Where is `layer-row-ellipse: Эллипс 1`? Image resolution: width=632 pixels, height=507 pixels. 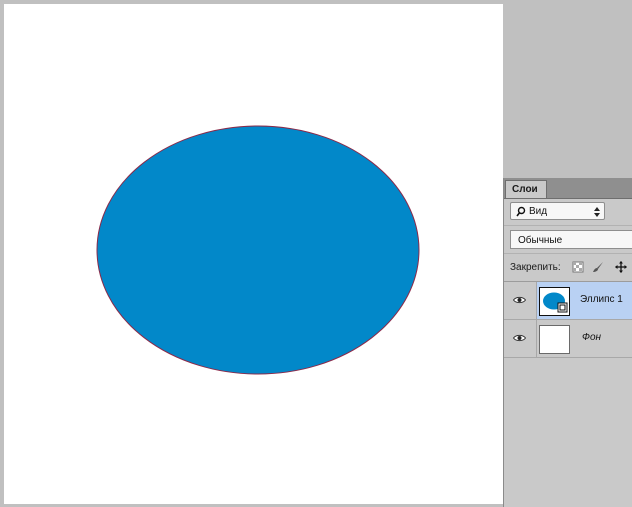
layer-row-ellipse: Эллипс 1 is located at coordinates (568, 301).